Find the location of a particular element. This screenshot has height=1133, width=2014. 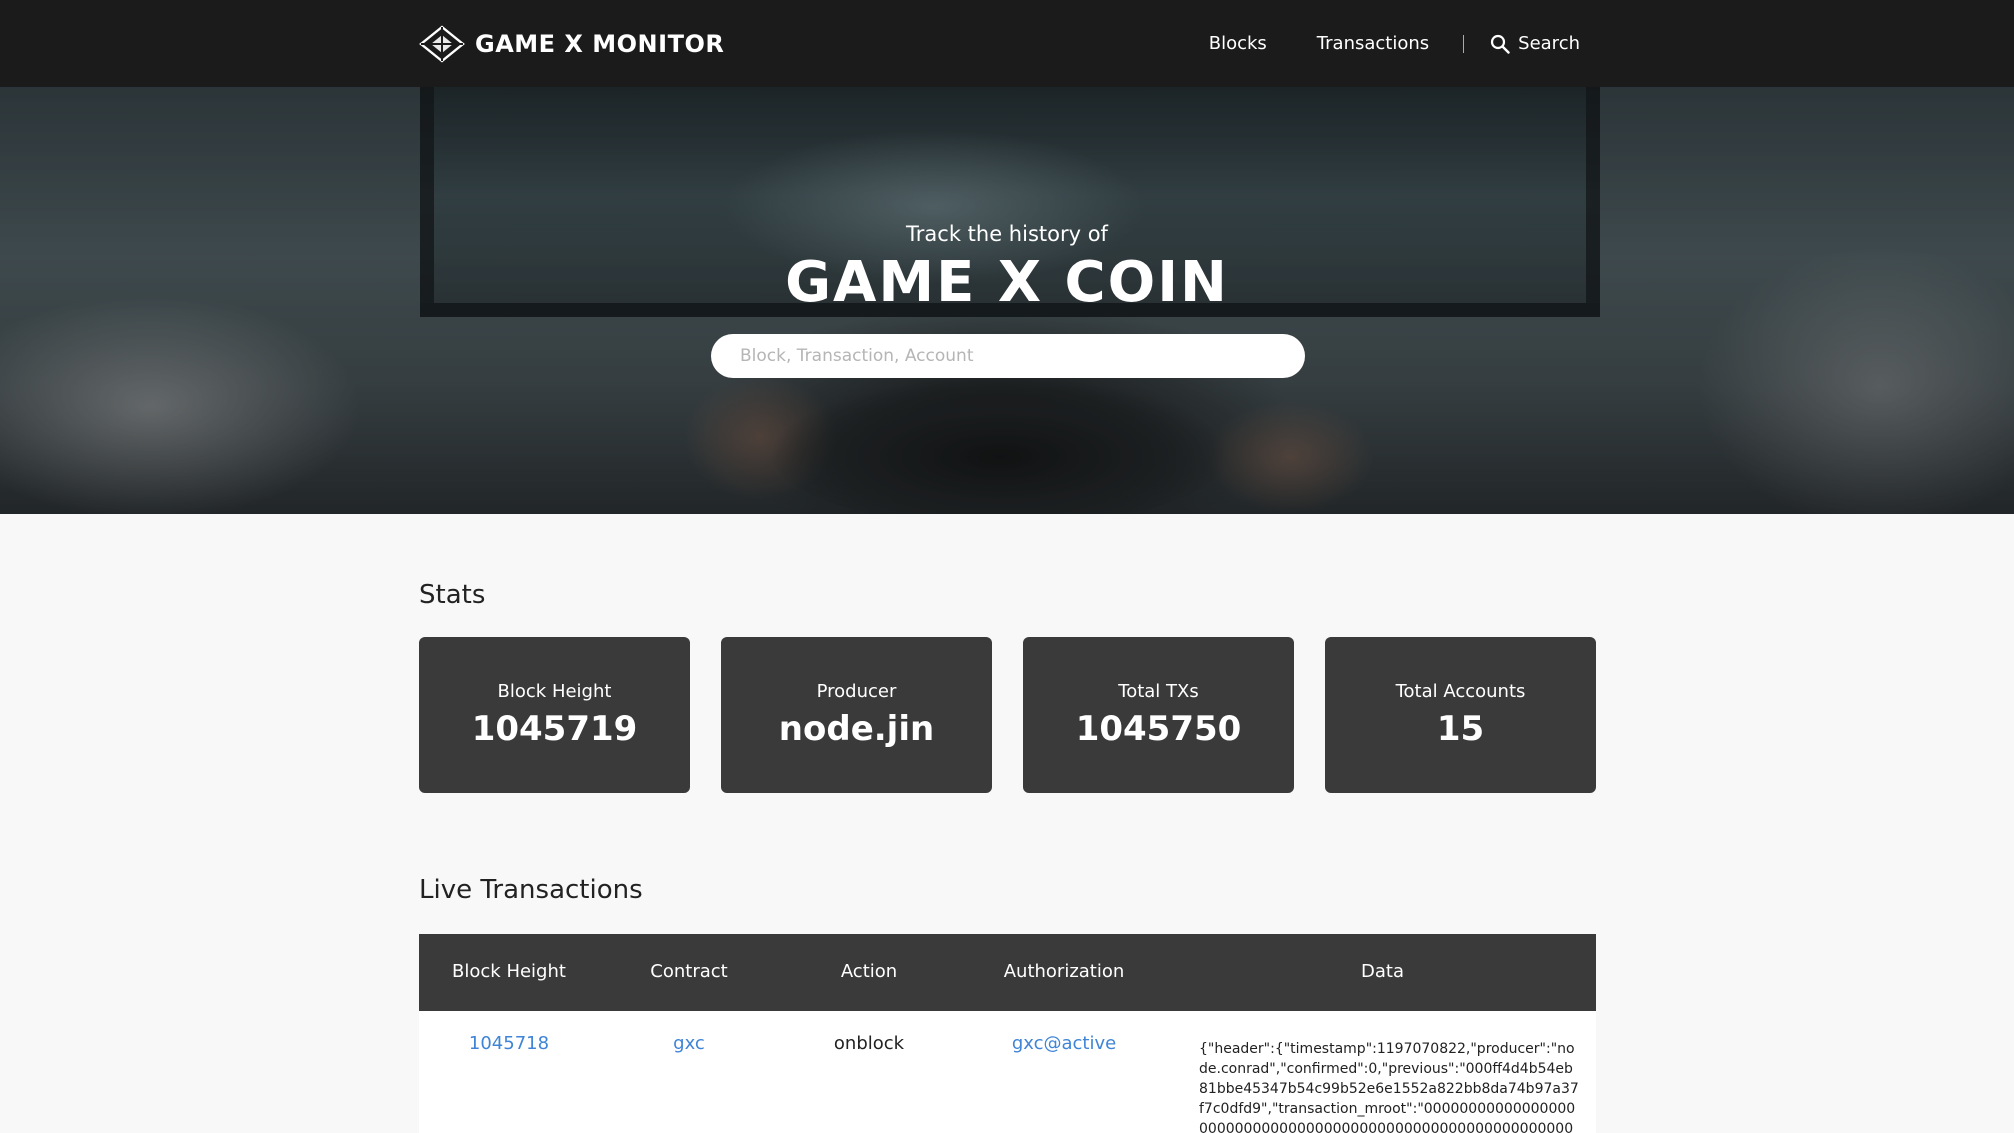

nav-blocks-link: Blocks is located at coordinates (1238, 43).